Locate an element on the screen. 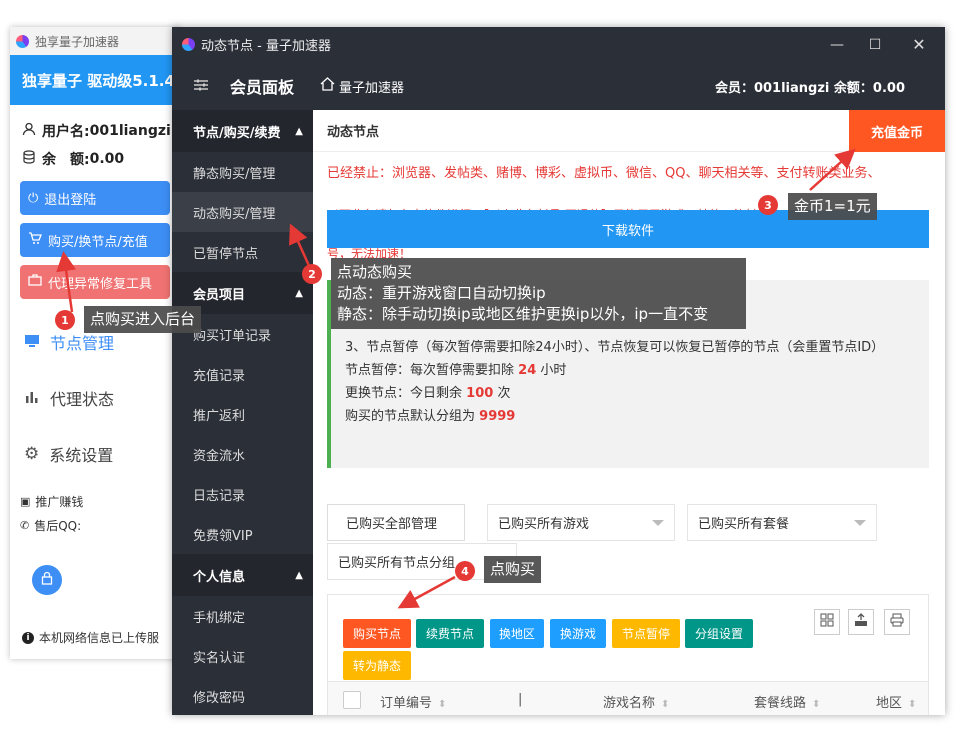  col-order-no: 订单编号 ⬍ is located at coordinates (413, 701).